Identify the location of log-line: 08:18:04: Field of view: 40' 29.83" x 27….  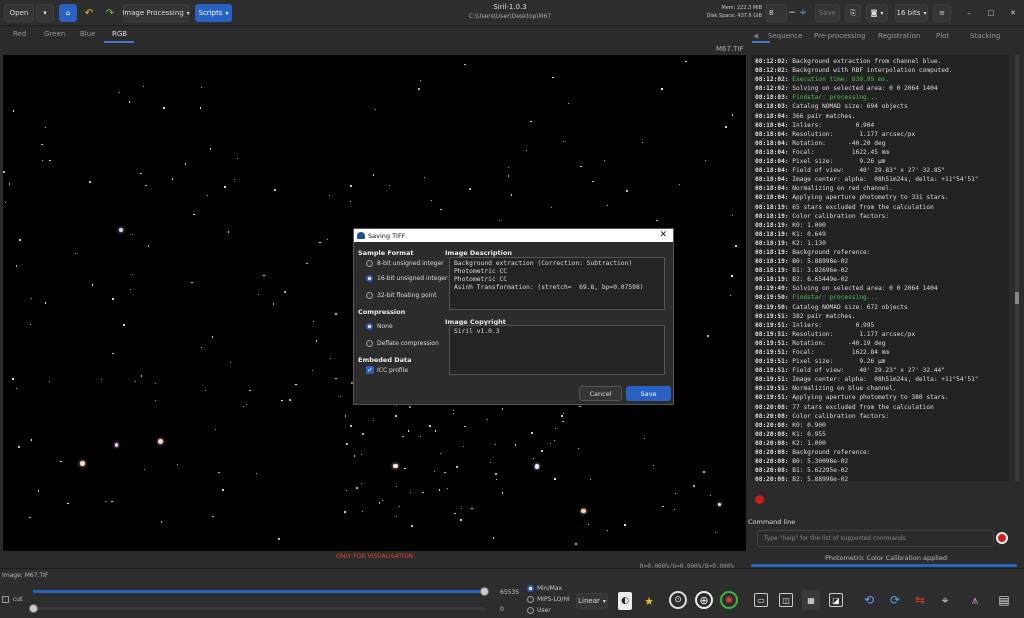
(882, 170).